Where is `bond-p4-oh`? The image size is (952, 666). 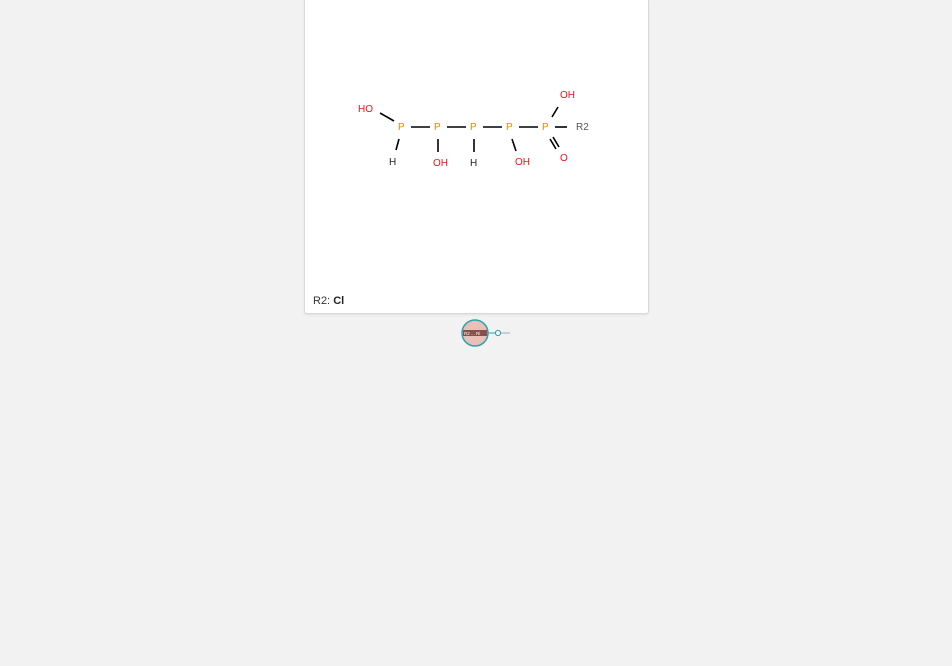 bond-p4-oh is located at coordinates (514, 145).